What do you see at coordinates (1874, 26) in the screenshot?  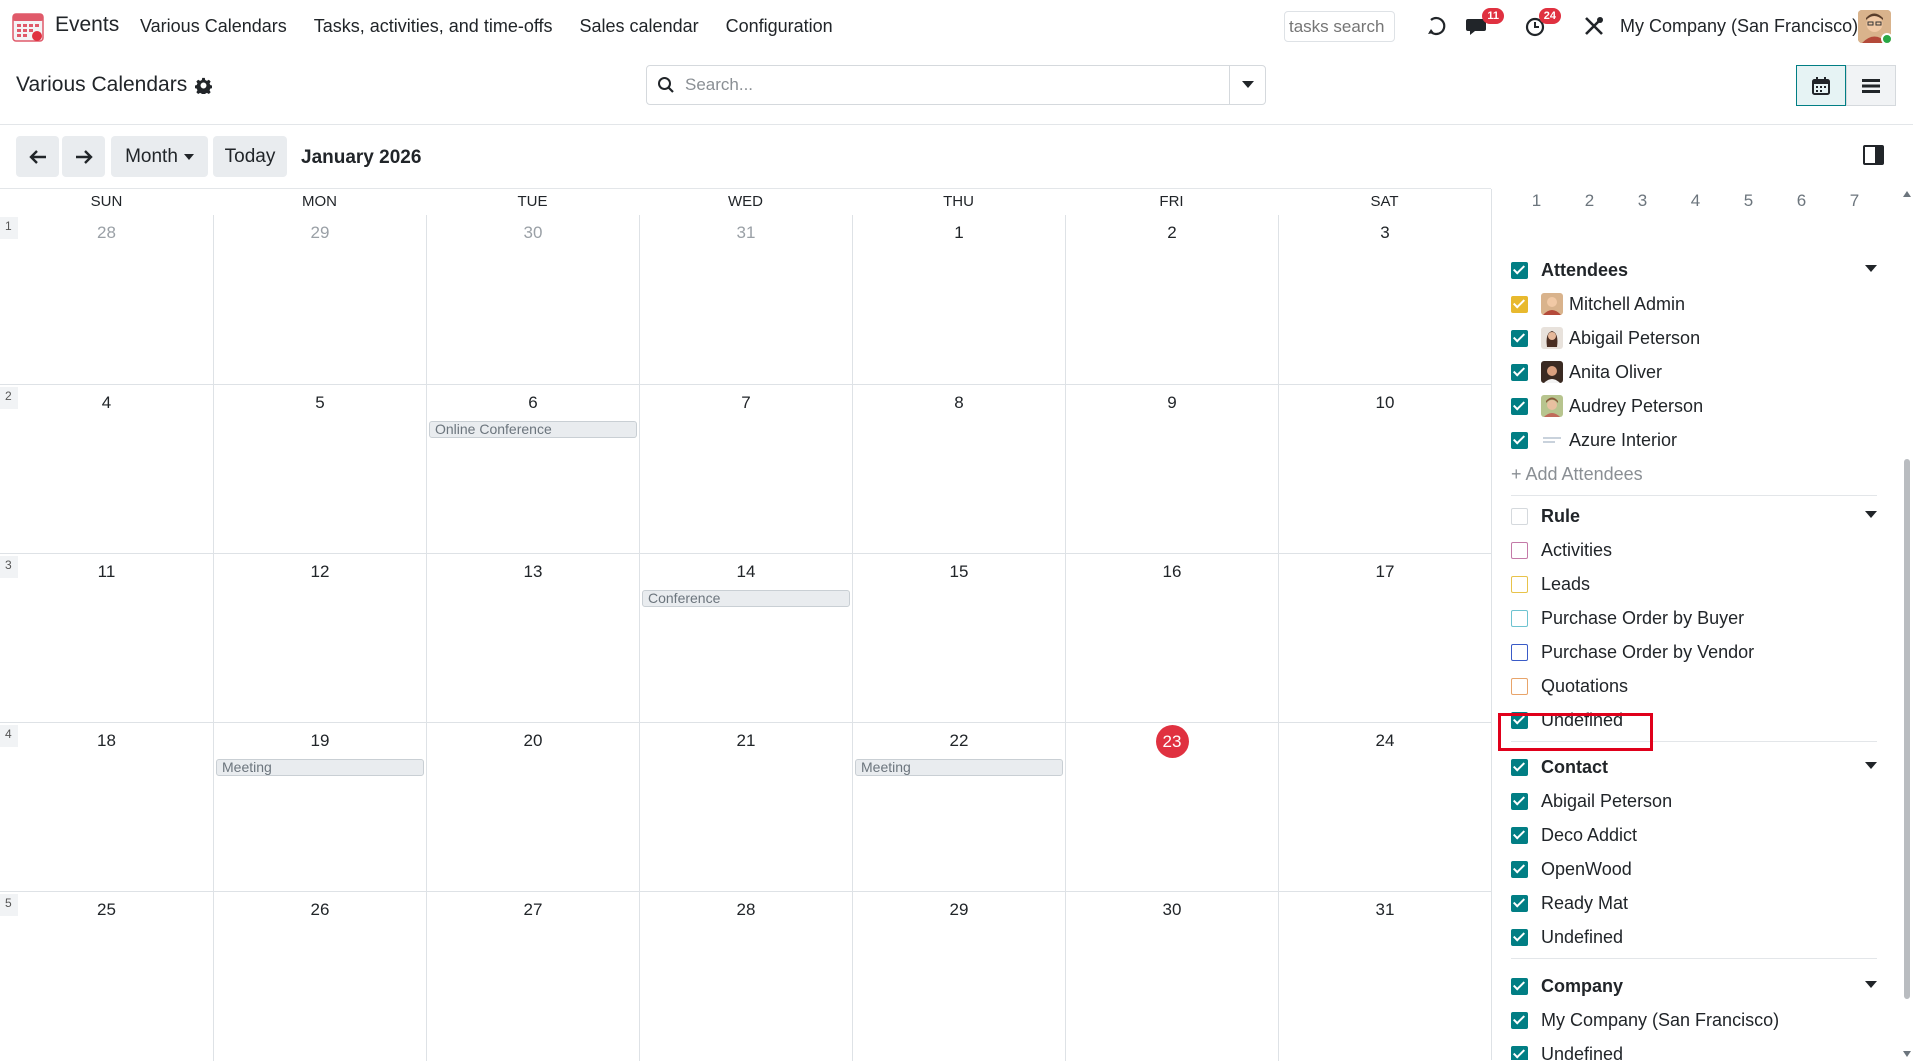 I see `user-avatar` at bounding box center [1874, 26].